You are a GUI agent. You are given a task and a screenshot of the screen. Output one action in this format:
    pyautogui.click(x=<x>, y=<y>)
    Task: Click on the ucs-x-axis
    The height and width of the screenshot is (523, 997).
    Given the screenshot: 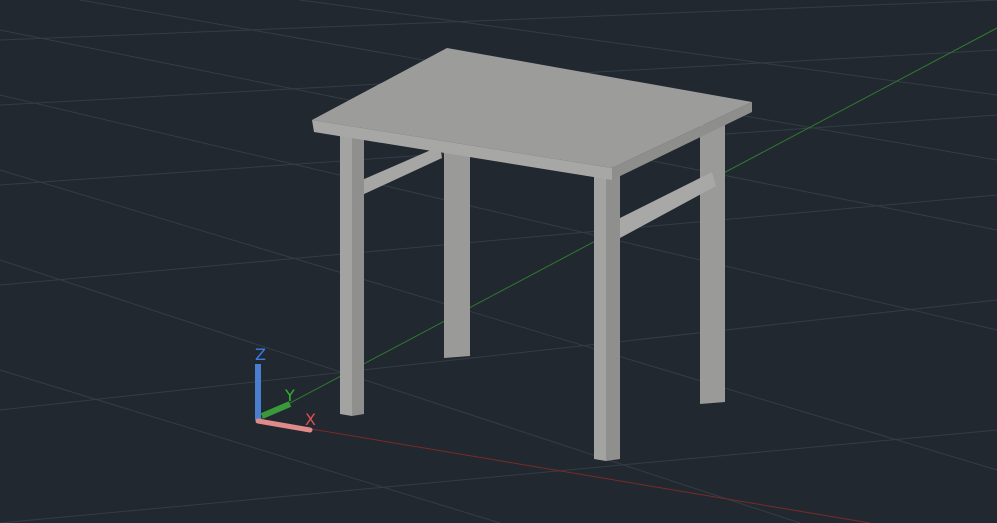 What is the action you would take?
    pyautogui.click(x=284, y=425)
    